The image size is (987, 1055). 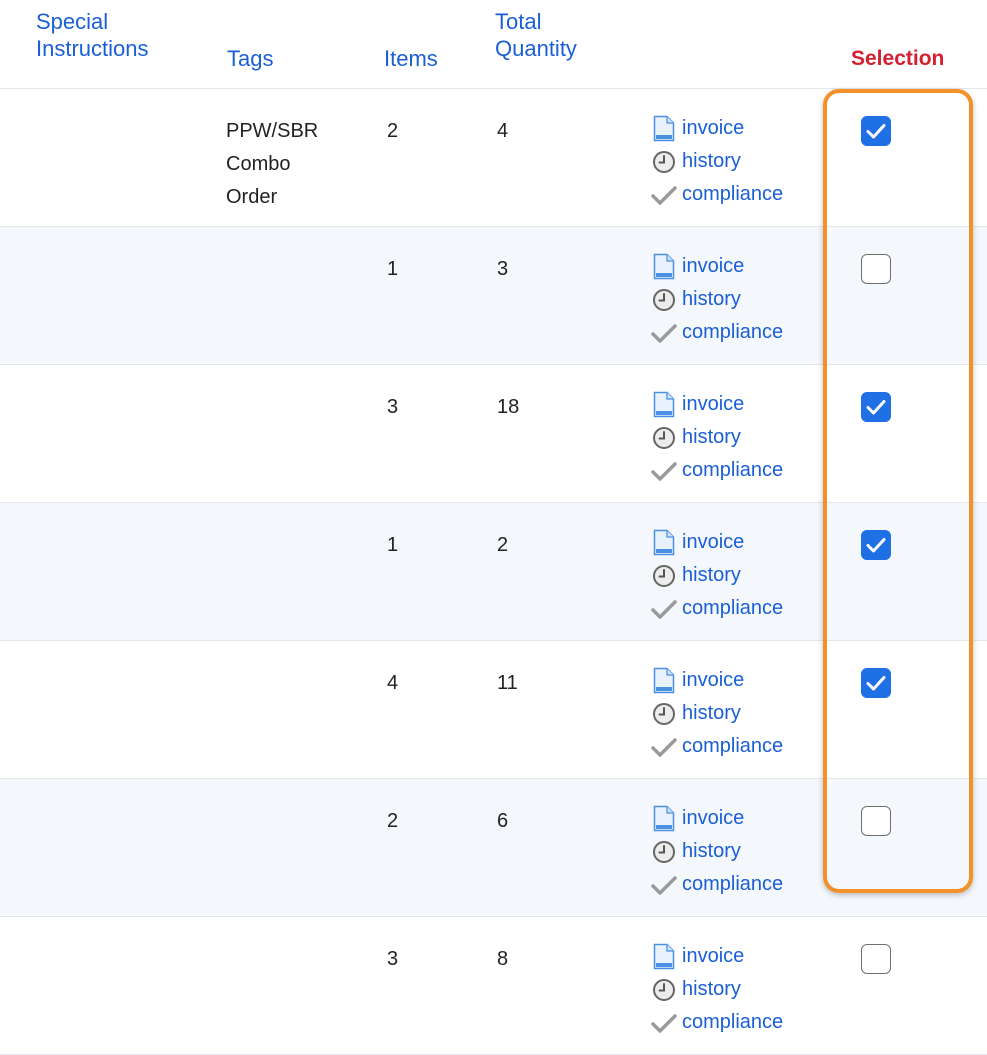 I want to click on total-quantity-cell: 18, so click(x=508, y=407).